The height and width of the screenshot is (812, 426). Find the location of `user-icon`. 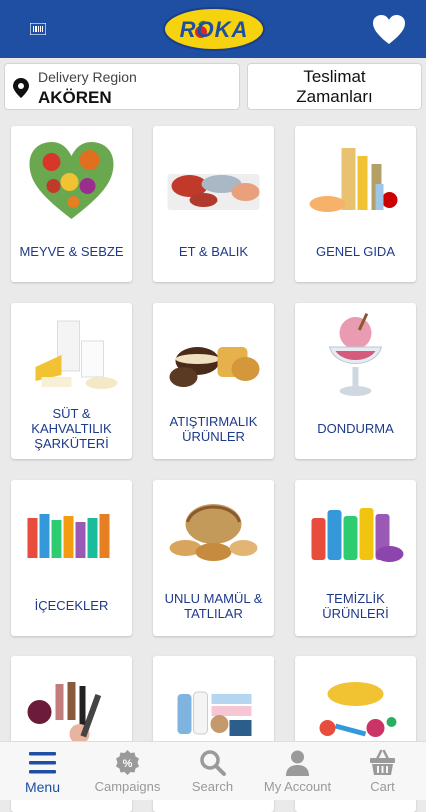

user-icon is located at coordinates (297, 763).